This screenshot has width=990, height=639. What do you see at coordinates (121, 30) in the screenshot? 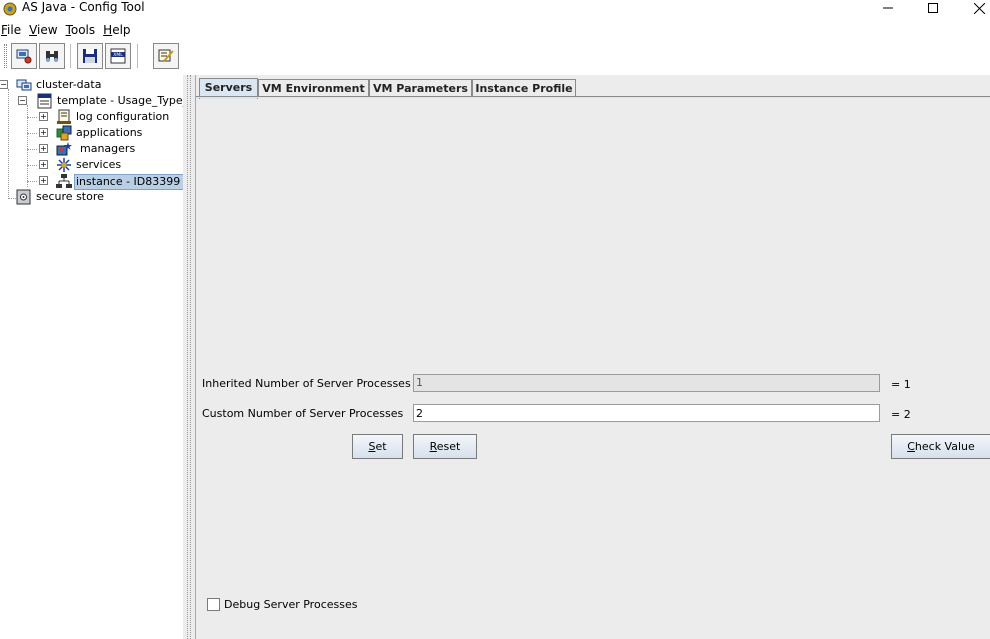
I see `menu-help-label: elp` at bounding box center [121, 30].